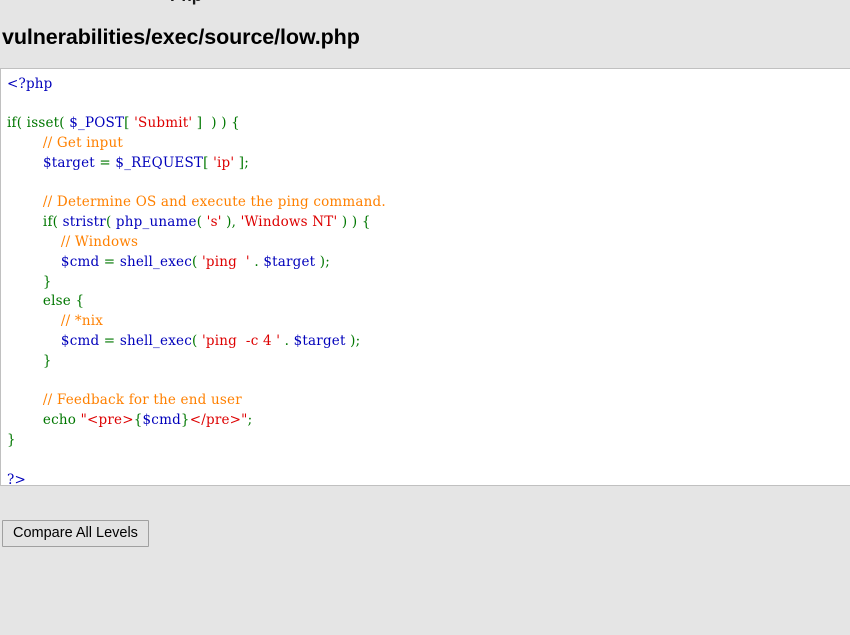 This screenshot has width=850, height=635. What do you see at coordinates (107, 420) in the screenshot?
I see `code-token: "<pre>` at bounding box center [107, 420].